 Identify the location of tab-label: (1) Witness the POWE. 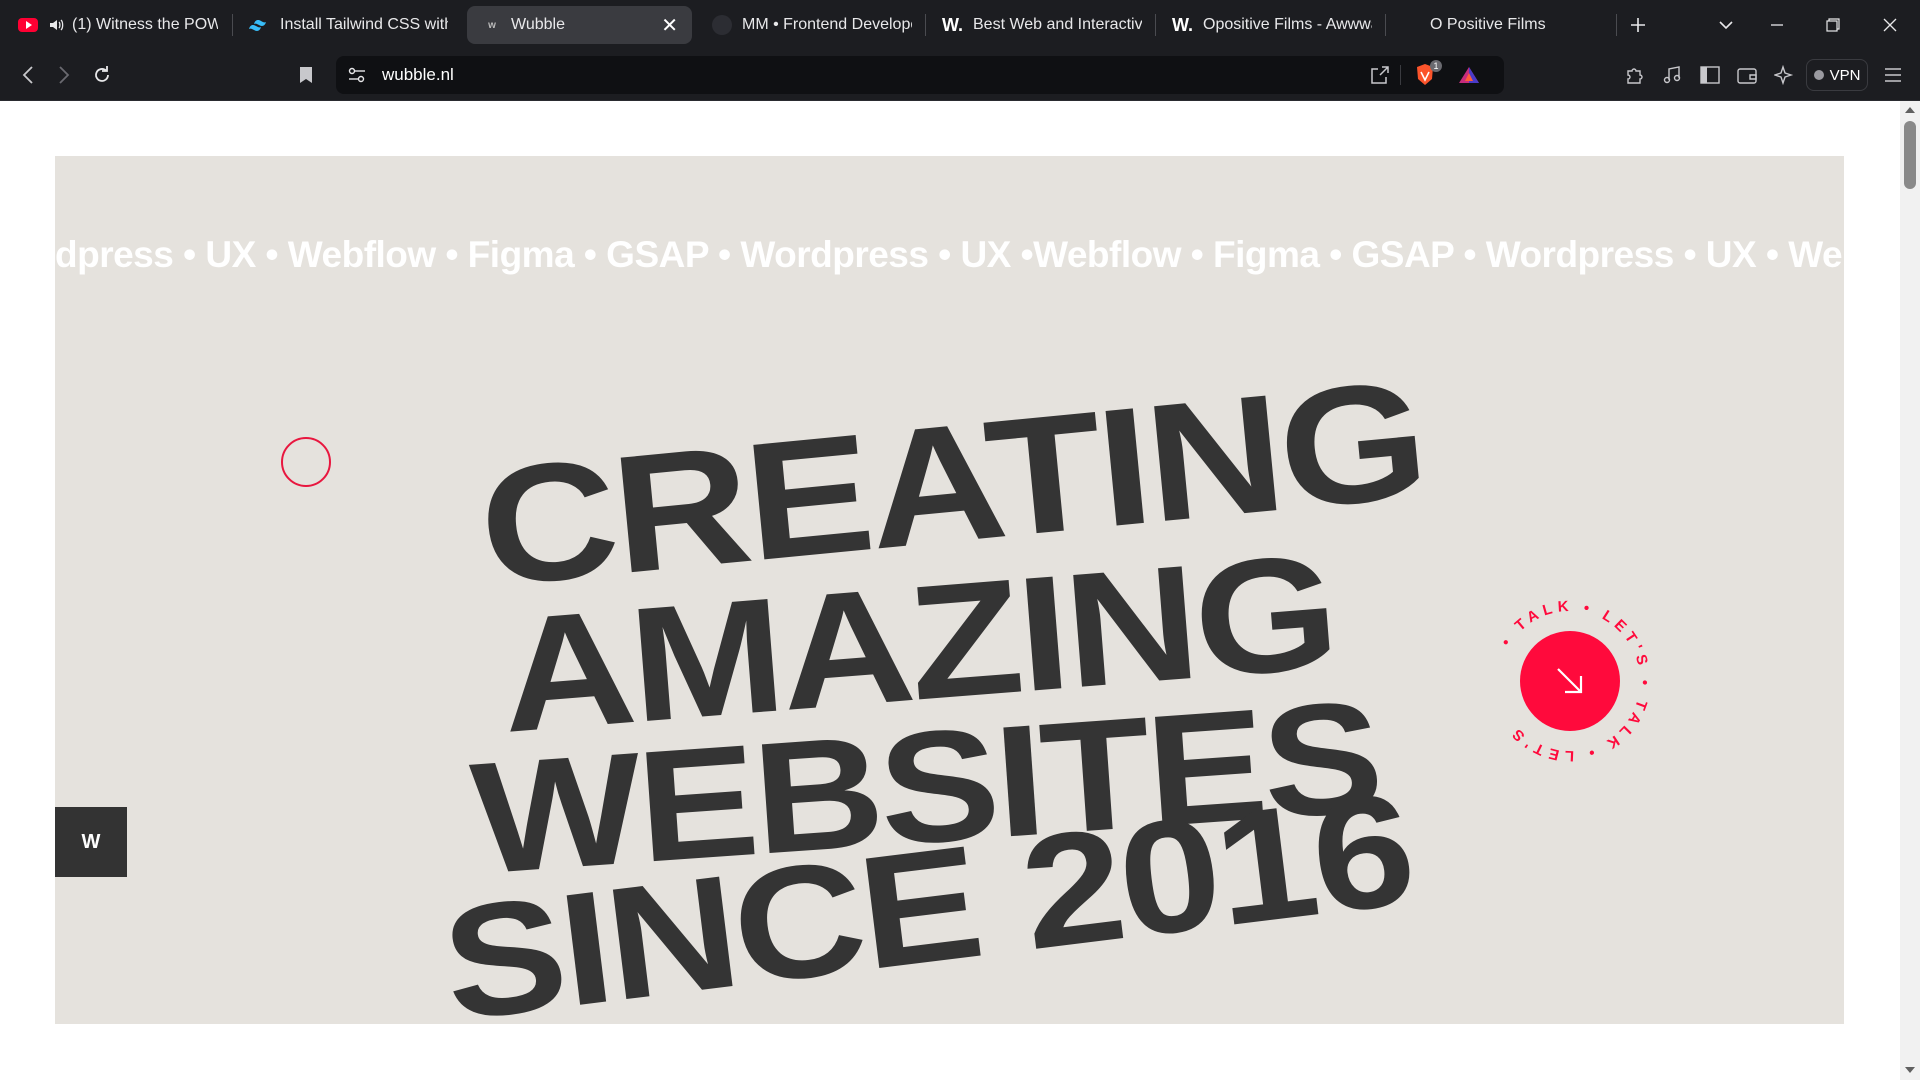
(145, 24).